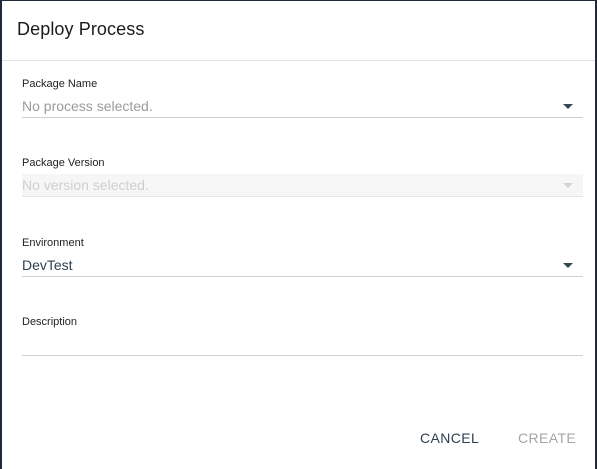  Describe the element at coordinates (449, 438) in the screenshot. I see `cancel-button: CANCEL` at that location.